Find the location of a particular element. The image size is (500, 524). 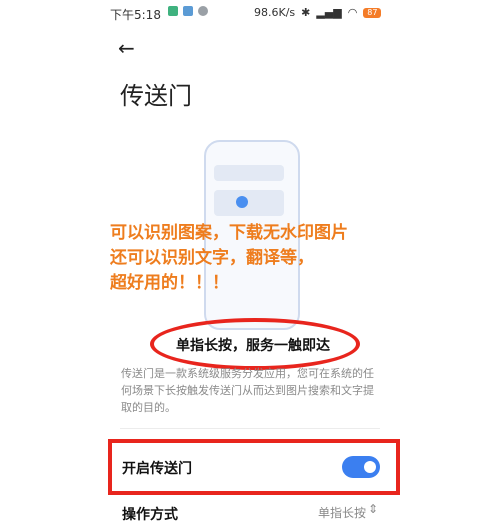

operation-value: 单指长按 is located at coordinates (342, 512).